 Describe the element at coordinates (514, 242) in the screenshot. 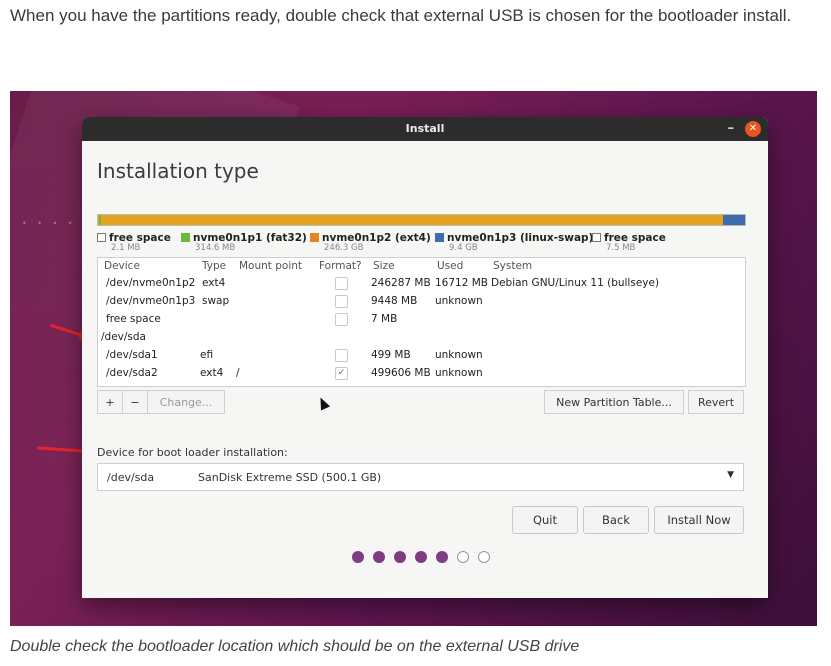

I see `legend-item: nvme0n1p3 (linux-swap) 9.4 GB` at that location.